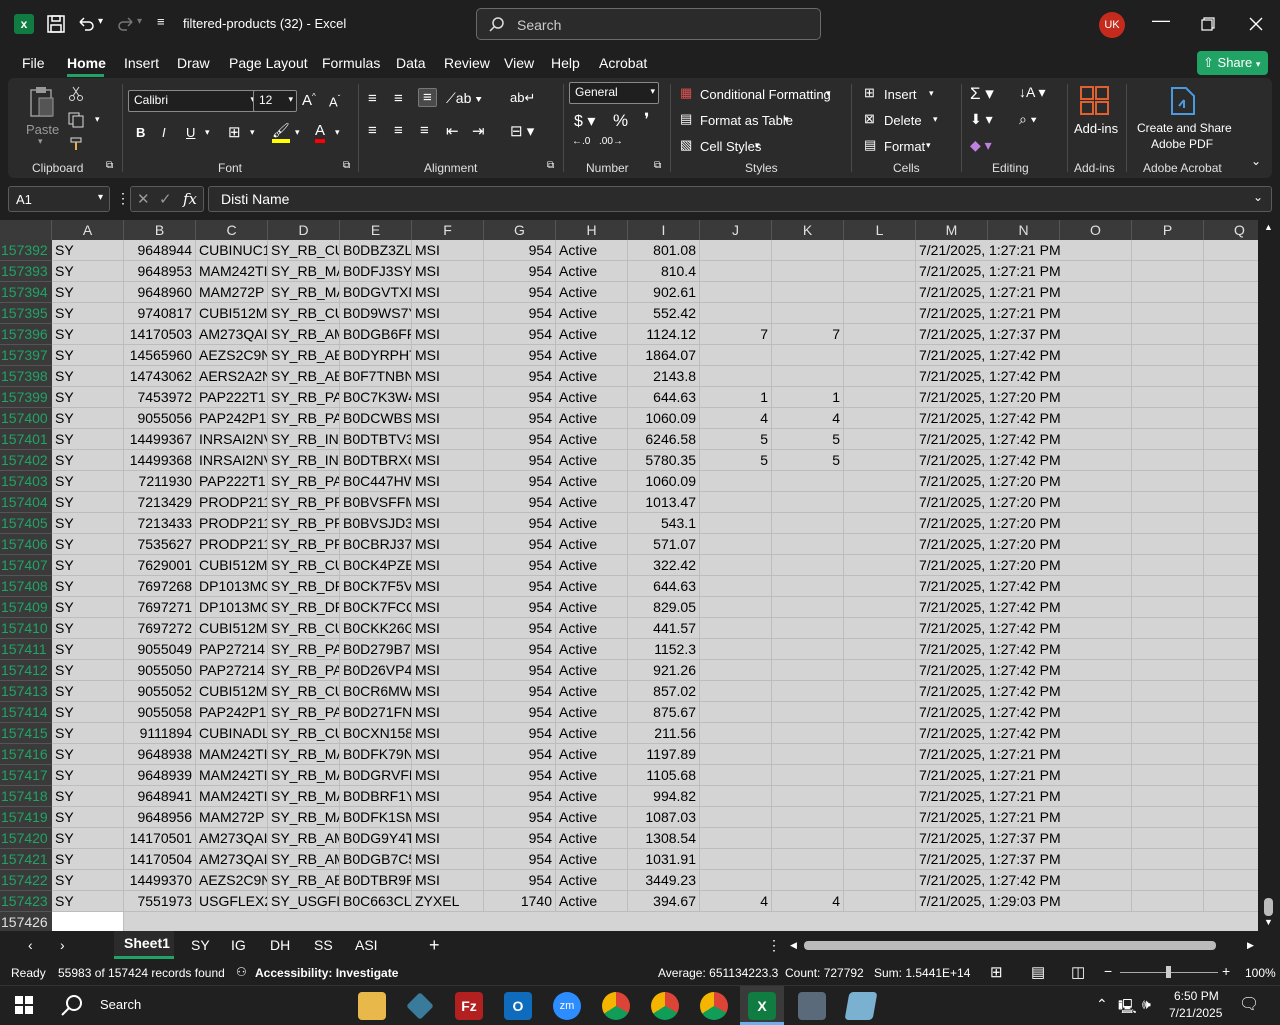 This screenshot has height=1025, width=1280. What do you see at coordinates (1269, 575) in the screenshot?
I see `vertical-scrollbar: ▲ ▼` at bounding box center [1269, 575].